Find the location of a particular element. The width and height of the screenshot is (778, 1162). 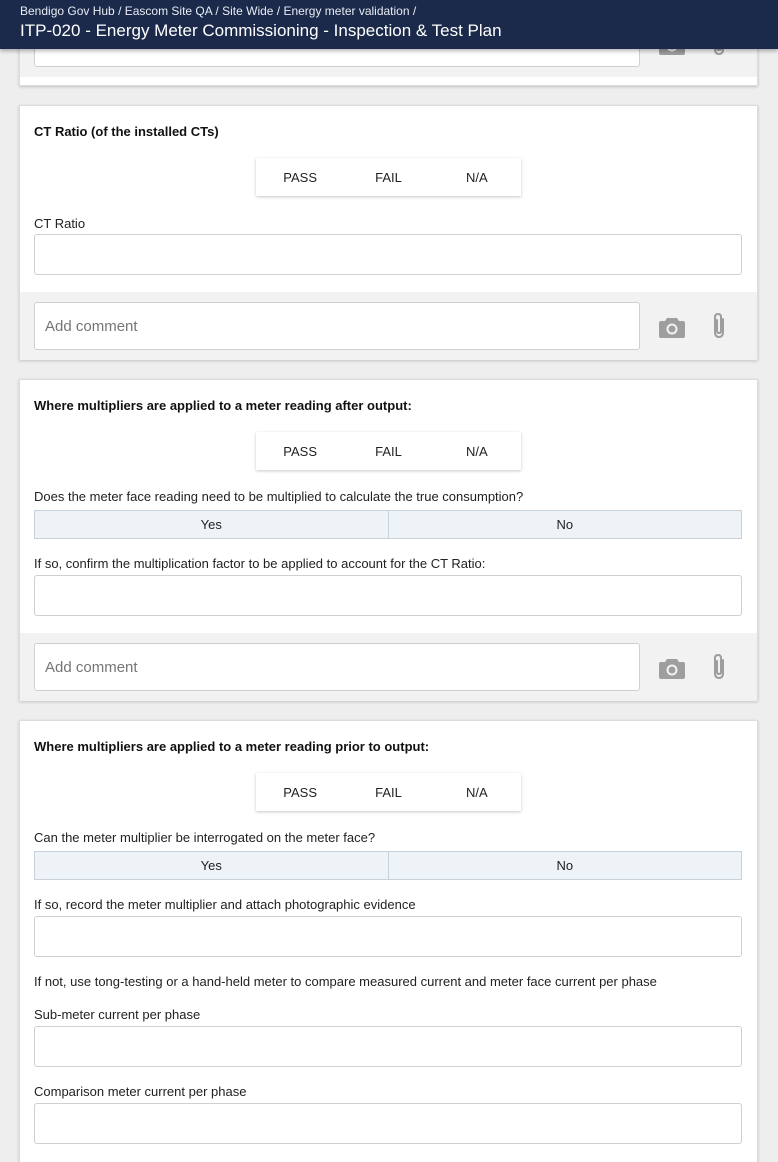

ct-ratio-input is located at coordinates (388, 254).